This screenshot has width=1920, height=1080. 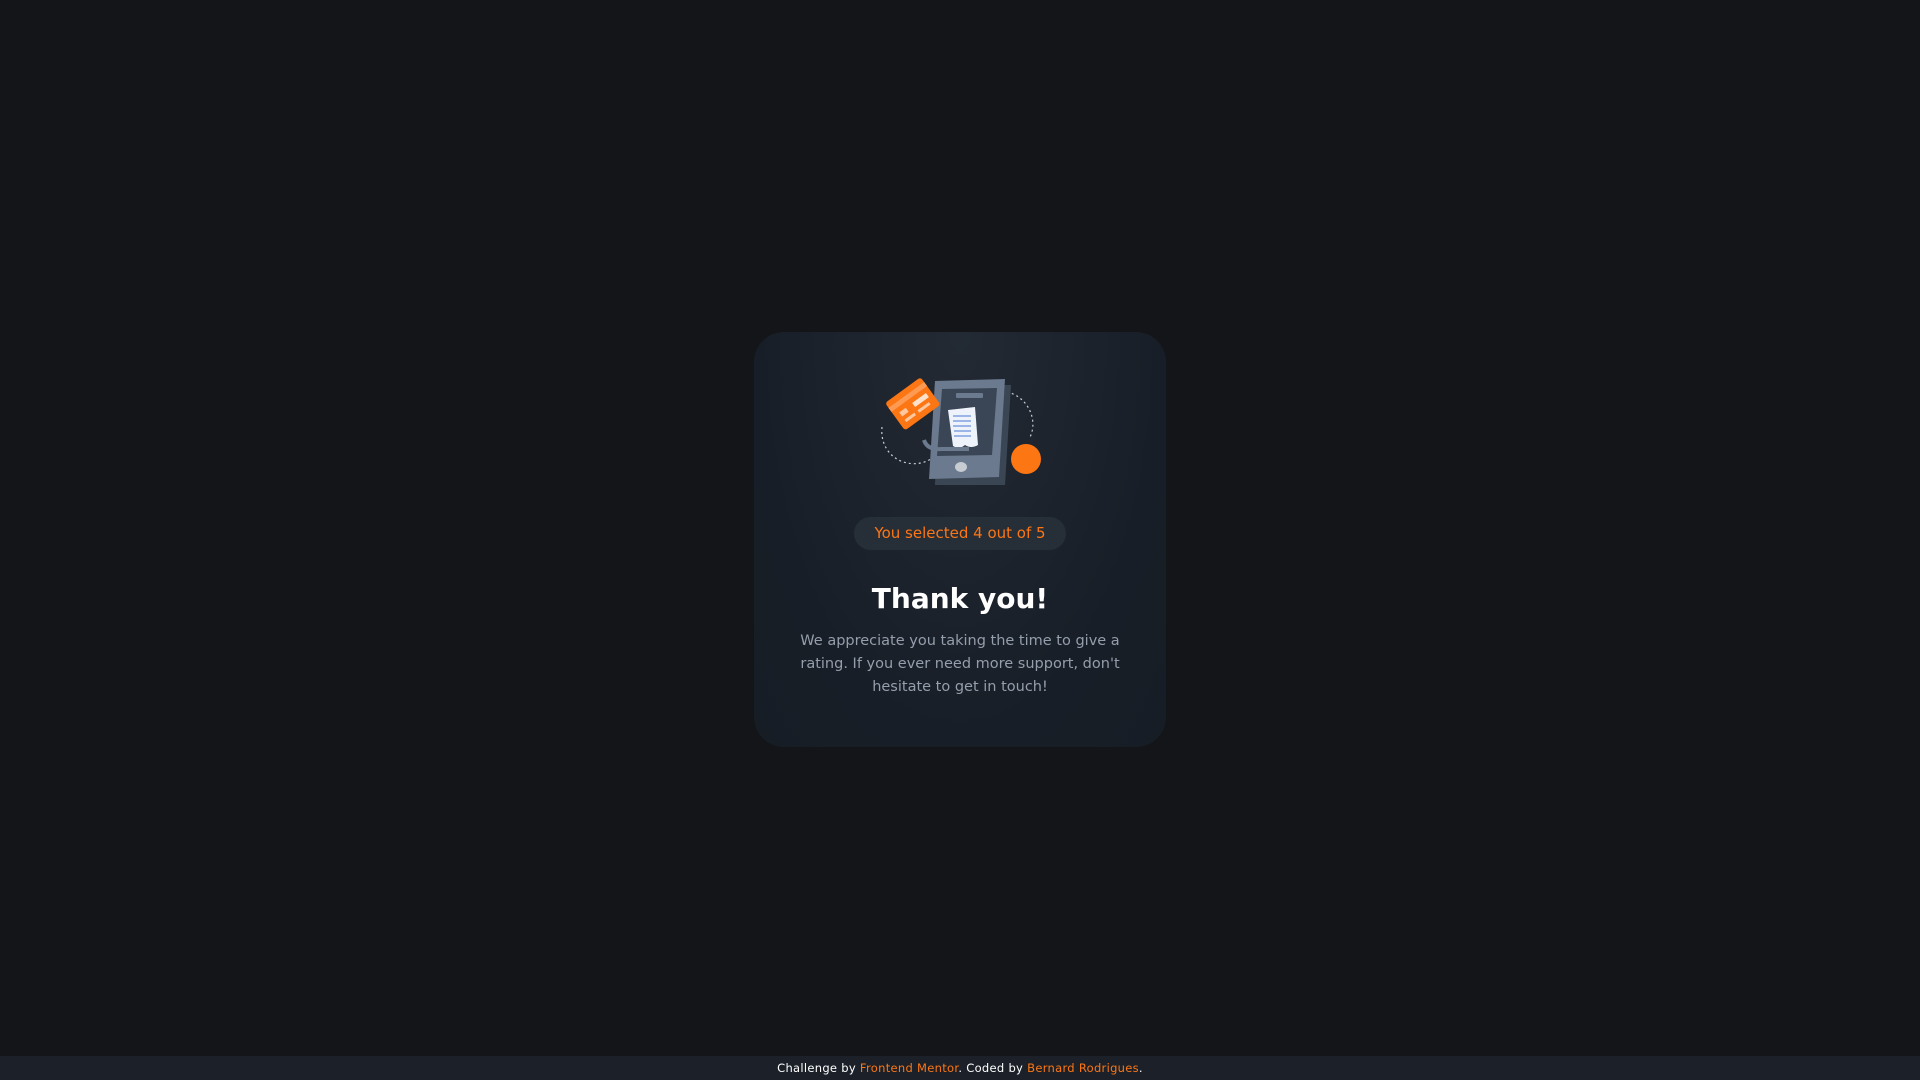 What do you see at coordinates (1140, 1068) in the screenshot?
I see `attribution-suffix: .` at bounding box center [1140, 1068].